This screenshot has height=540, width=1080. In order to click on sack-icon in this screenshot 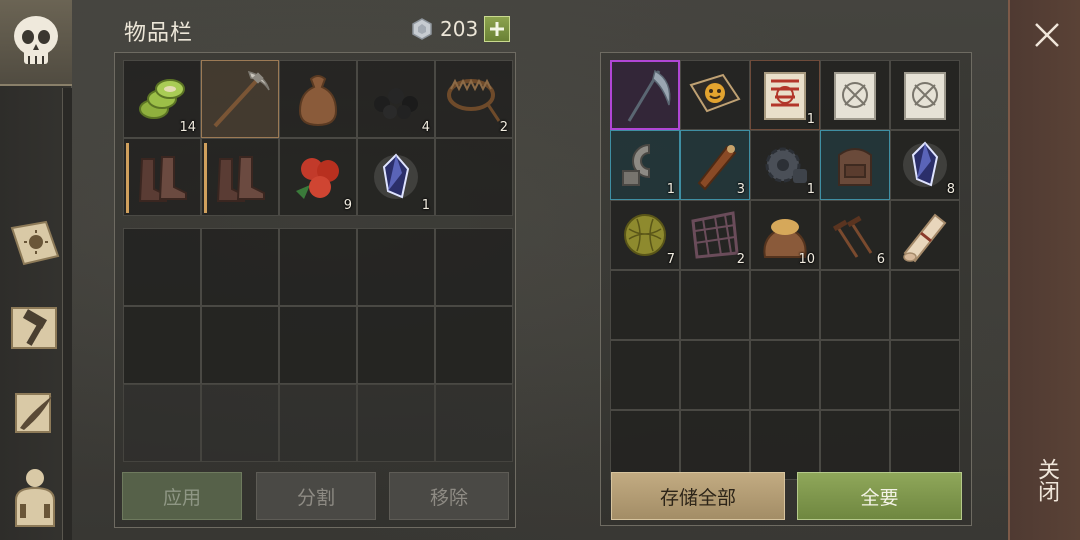, I will do `click(318, 101)`.